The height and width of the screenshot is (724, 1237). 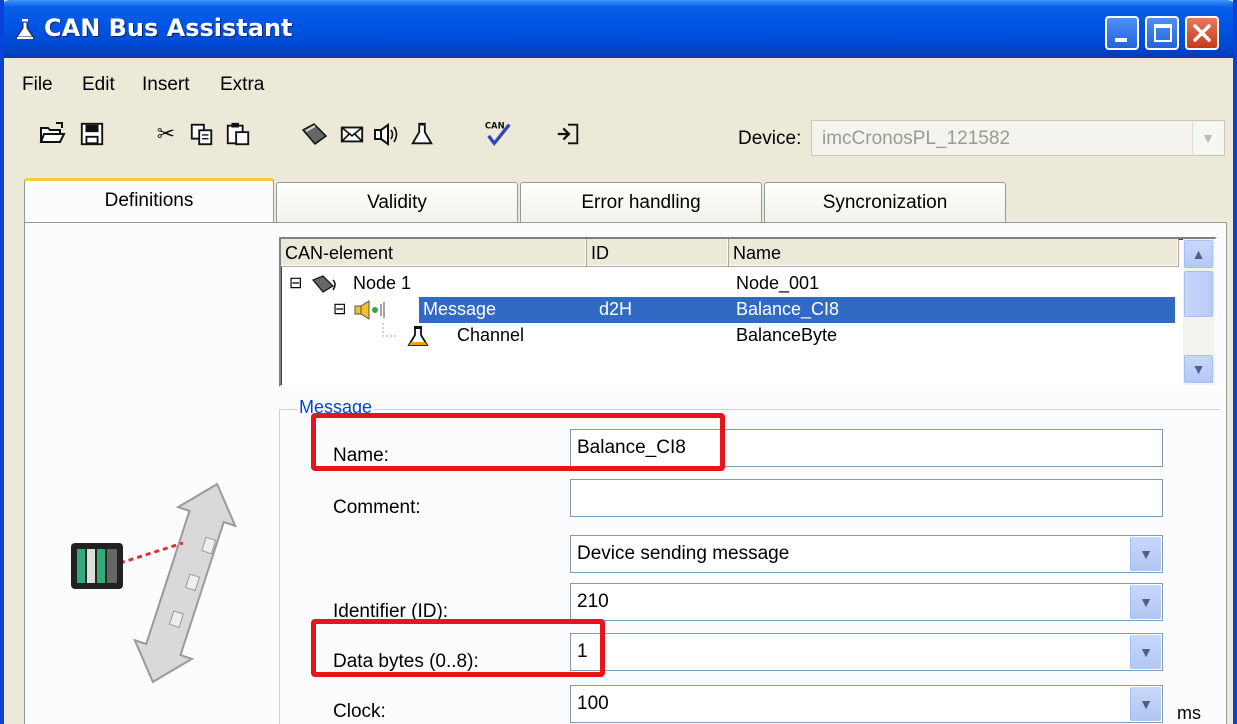 I want to click on tree-row-element: Message, so click(x=460, y=309).